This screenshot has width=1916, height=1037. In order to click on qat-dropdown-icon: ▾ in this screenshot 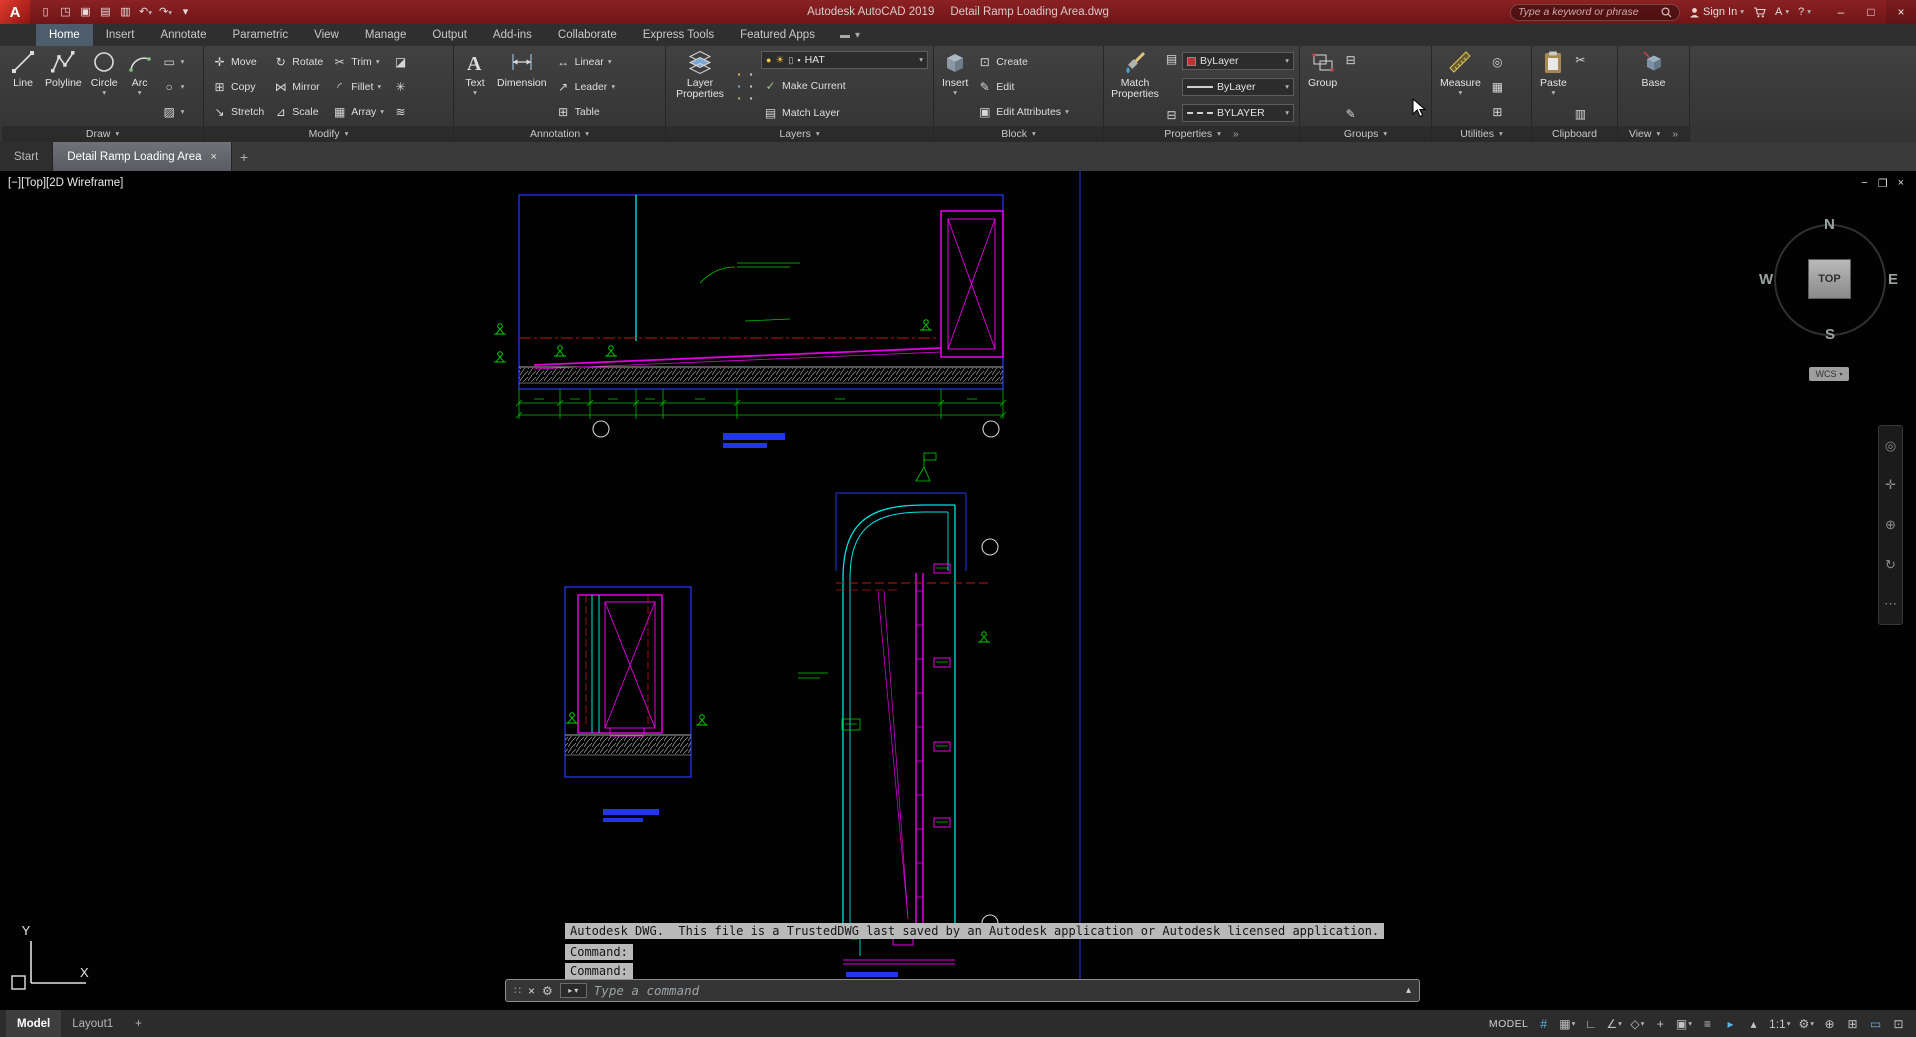, I will do `click(185, 12)`.